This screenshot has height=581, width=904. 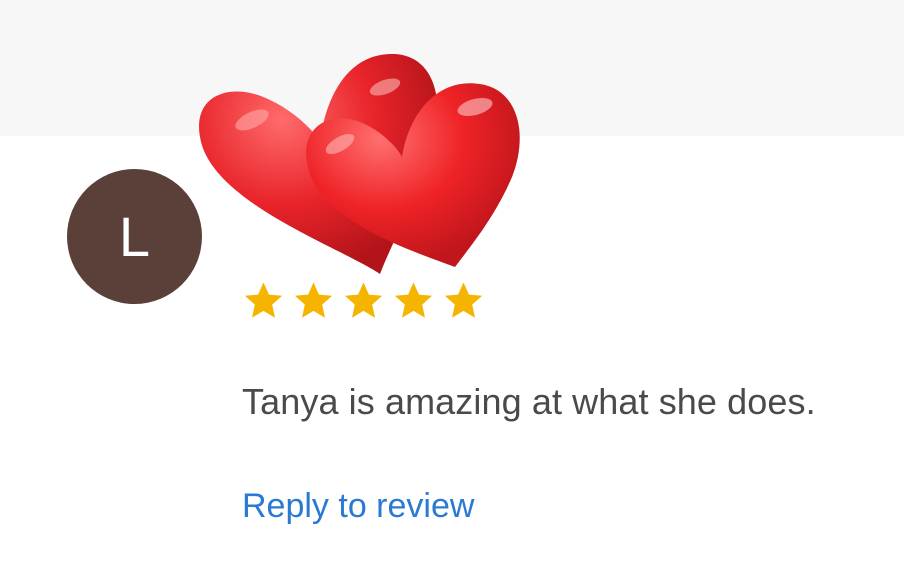 What do you see at coordinates (529, 401) in the screenshot?
I see `review-text: Tanya is amazing at what she does.` at bounding box center [529, 401].